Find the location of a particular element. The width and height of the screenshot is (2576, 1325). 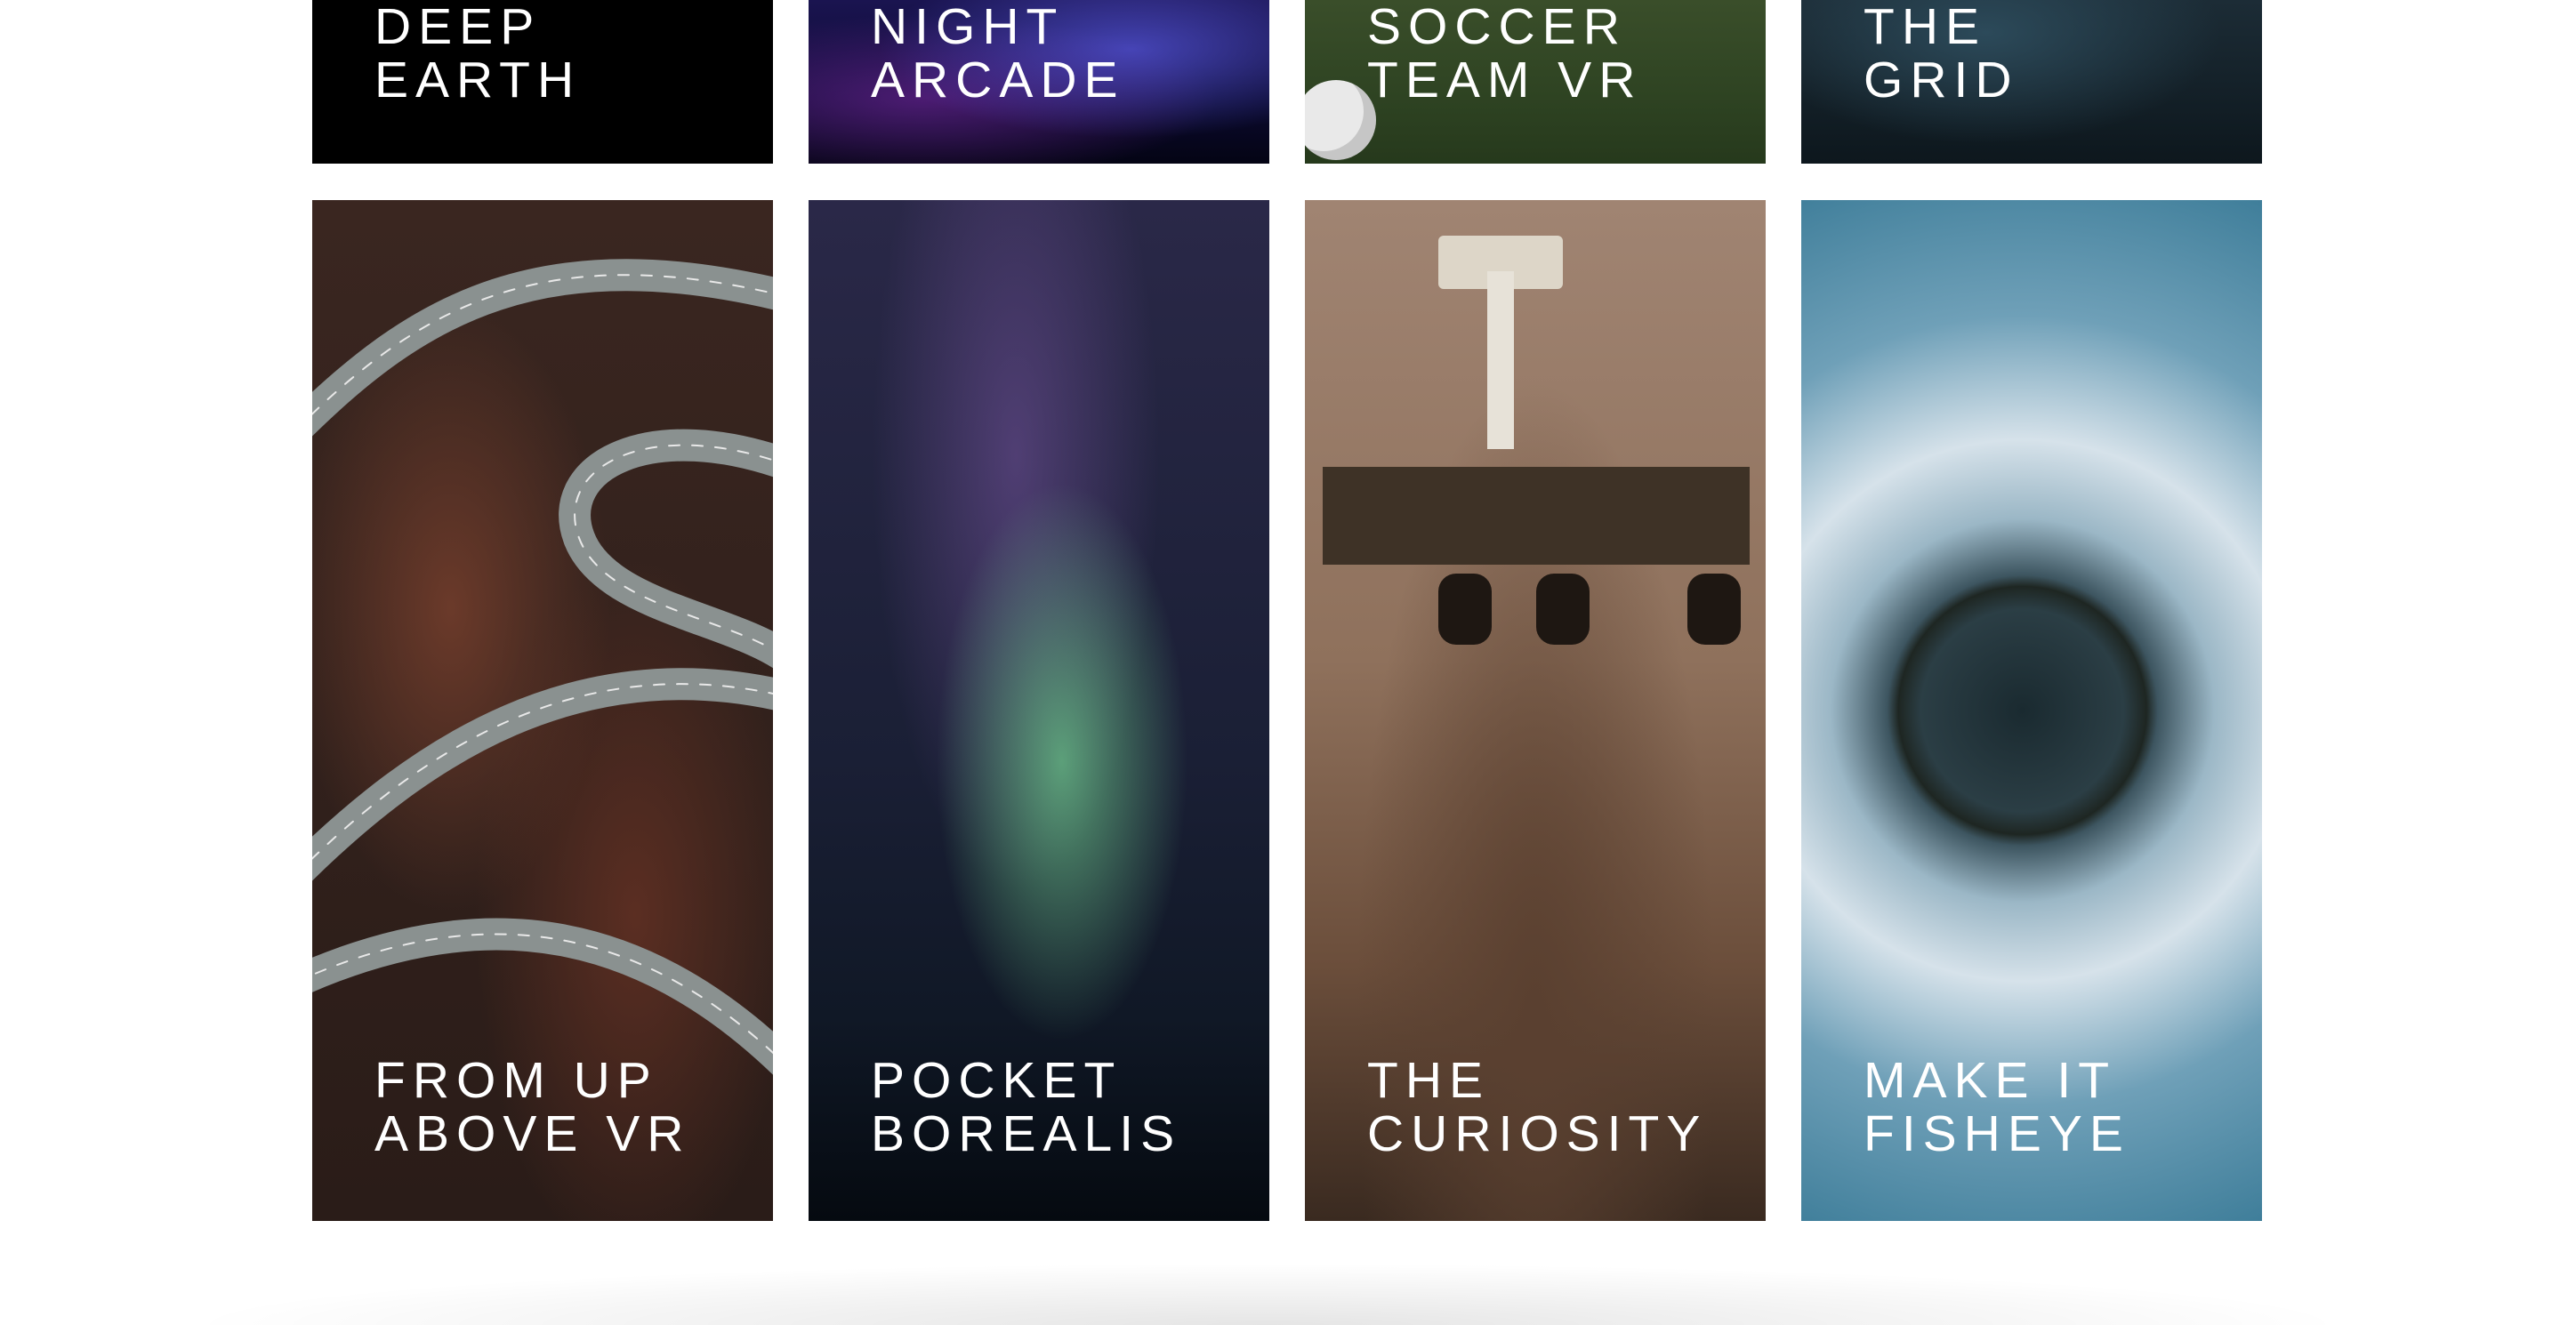

card-title: THE CURIOSITY is located at coordinates (1537, 1107).